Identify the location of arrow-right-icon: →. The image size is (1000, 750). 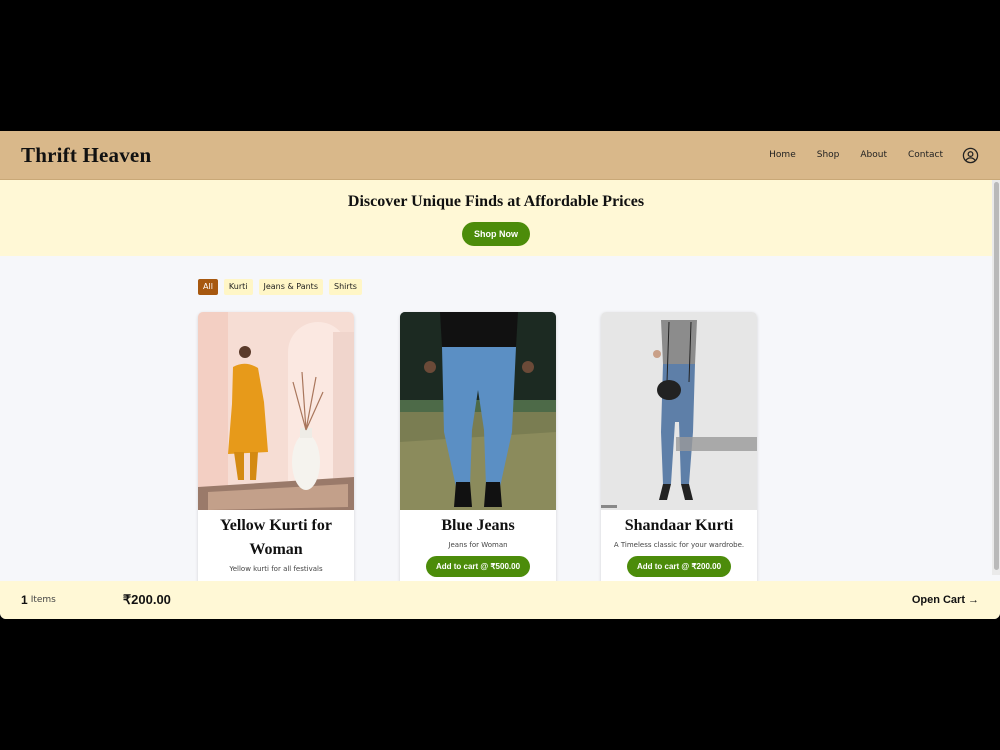
(973, 600).